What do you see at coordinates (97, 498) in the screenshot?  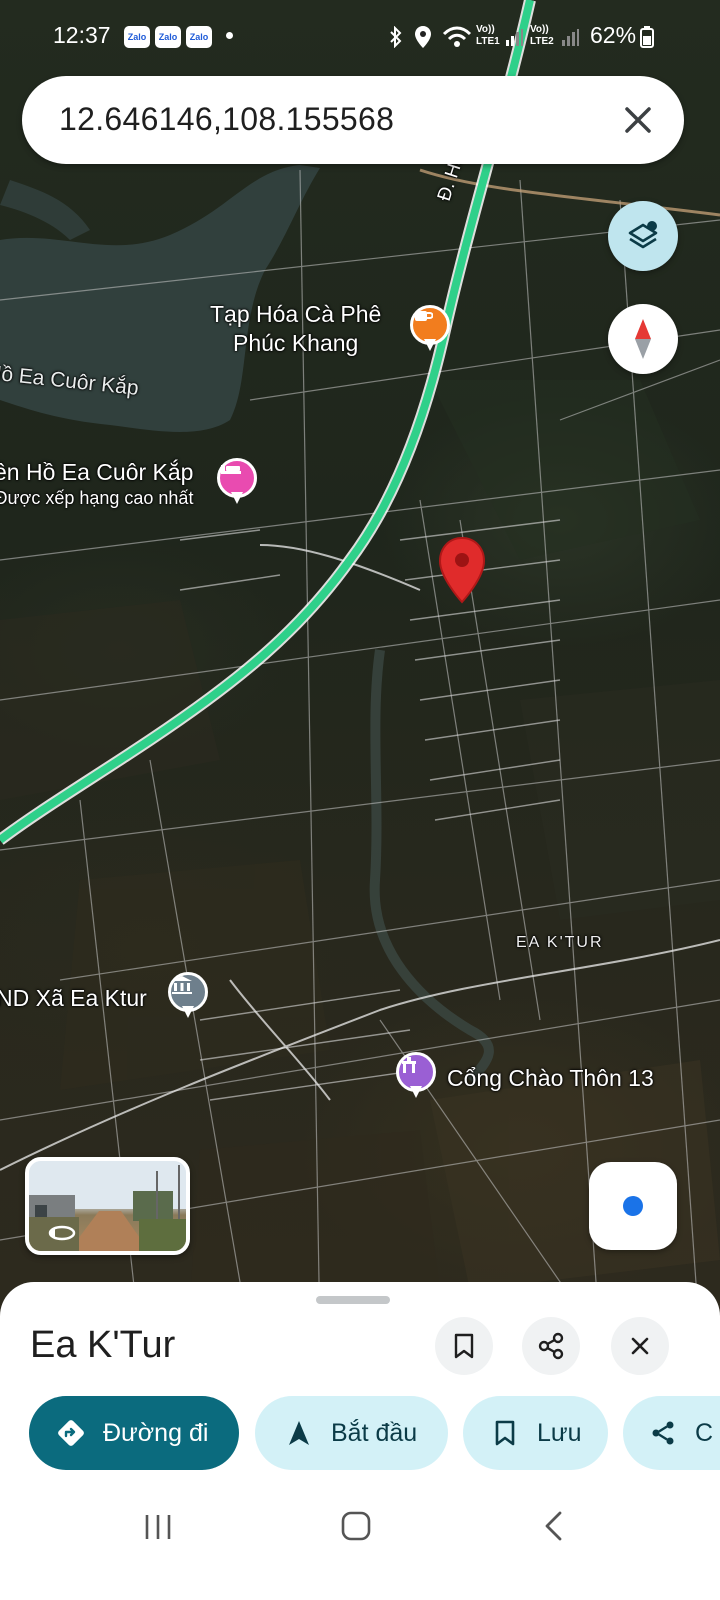 I see `place-rating-text: Được xếp hạng cao nhất` at bounding box center [97, 498].